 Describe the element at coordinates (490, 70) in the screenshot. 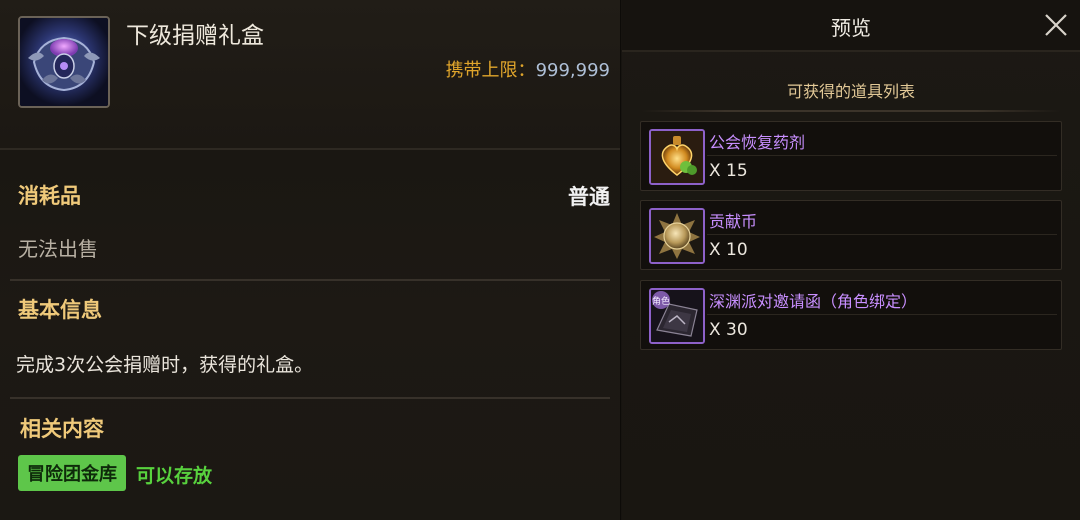

I see `carry-limit-label: 携带上限：` at that location.